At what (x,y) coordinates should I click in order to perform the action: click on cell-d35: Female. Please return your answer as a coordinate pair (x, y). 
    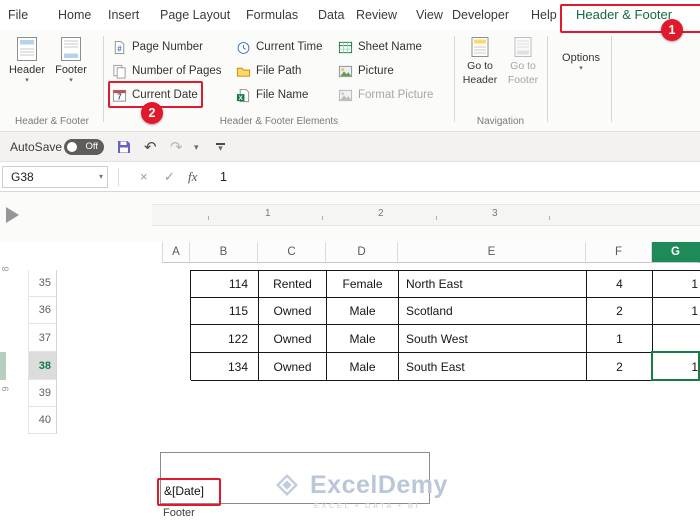
    Looking at the image, I should click on (363, 284).